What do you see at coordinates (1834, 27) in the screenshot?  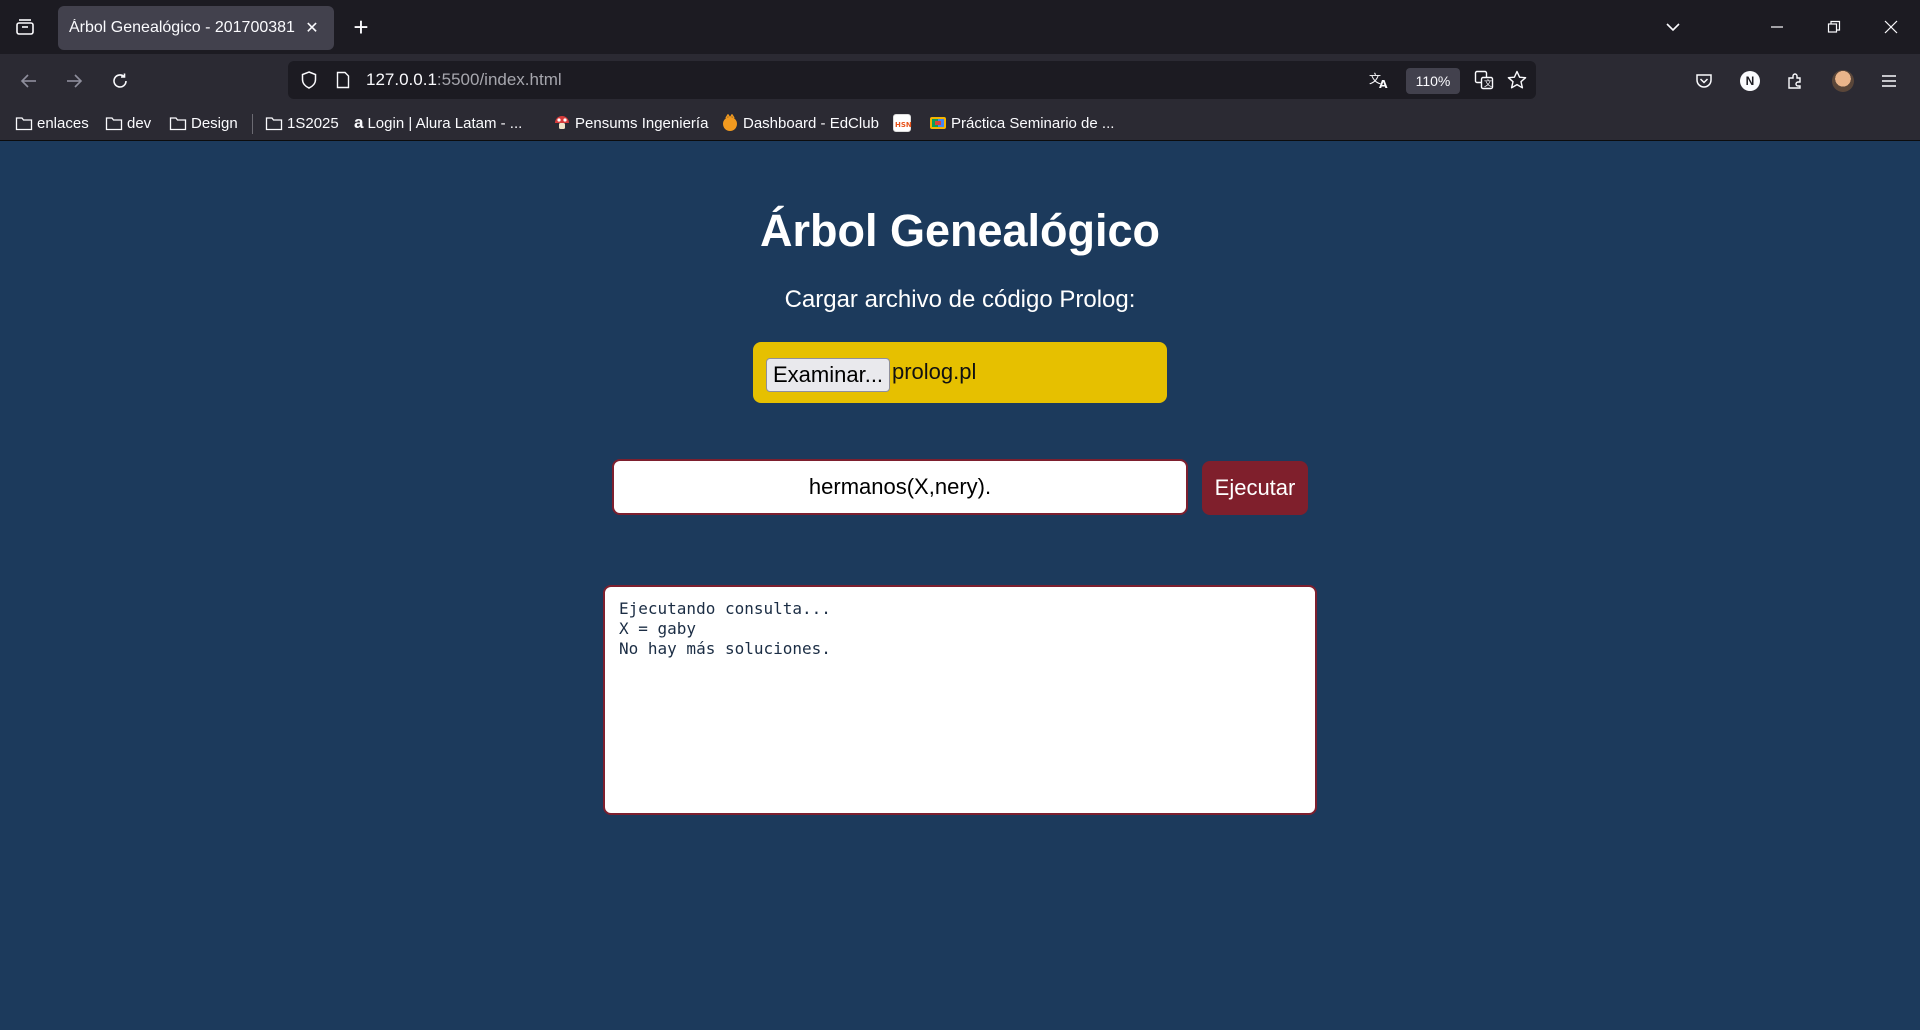 I see `restore-icon` at bounding box center [1834, 27].